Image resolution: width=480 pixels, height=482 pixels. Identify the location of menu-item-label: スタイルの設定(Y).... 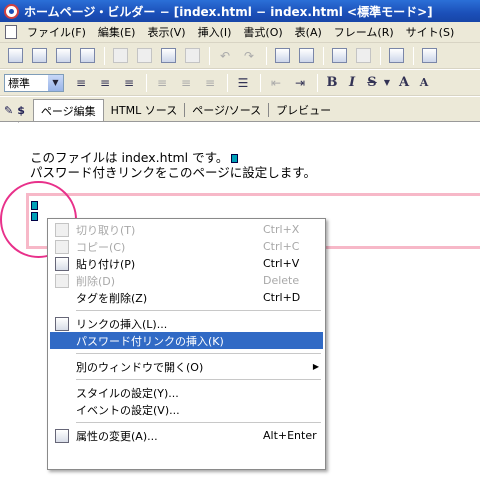
(127, 393).